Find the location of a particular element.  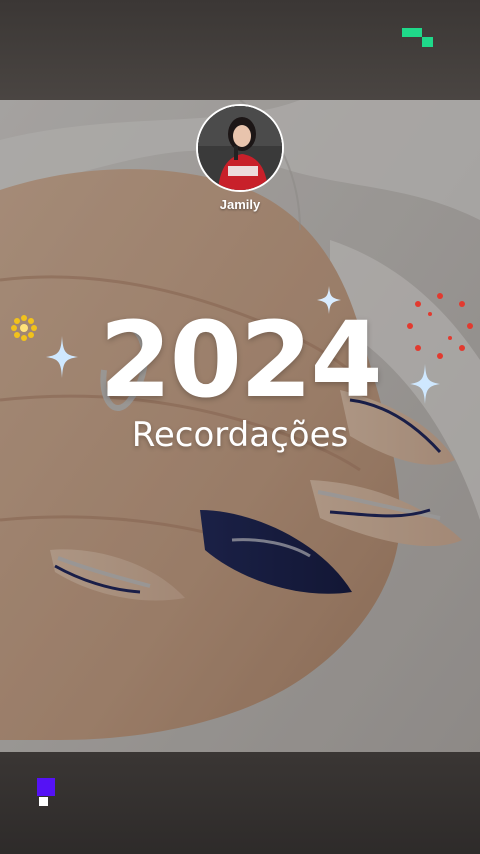

year-title: 2024 is located at coordinates (240, 360).